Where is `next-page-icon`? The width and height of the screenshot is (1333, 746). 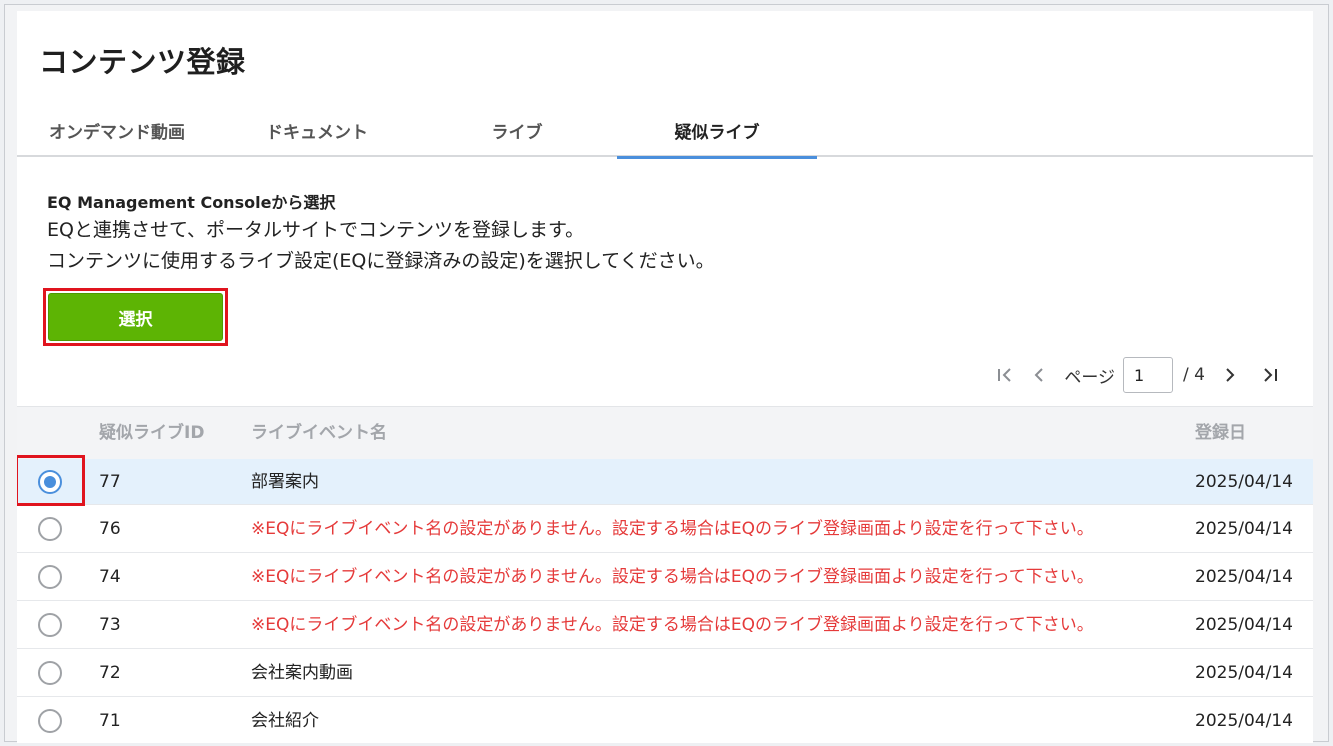 next-page-icon is located at coordinates (1230, 375).